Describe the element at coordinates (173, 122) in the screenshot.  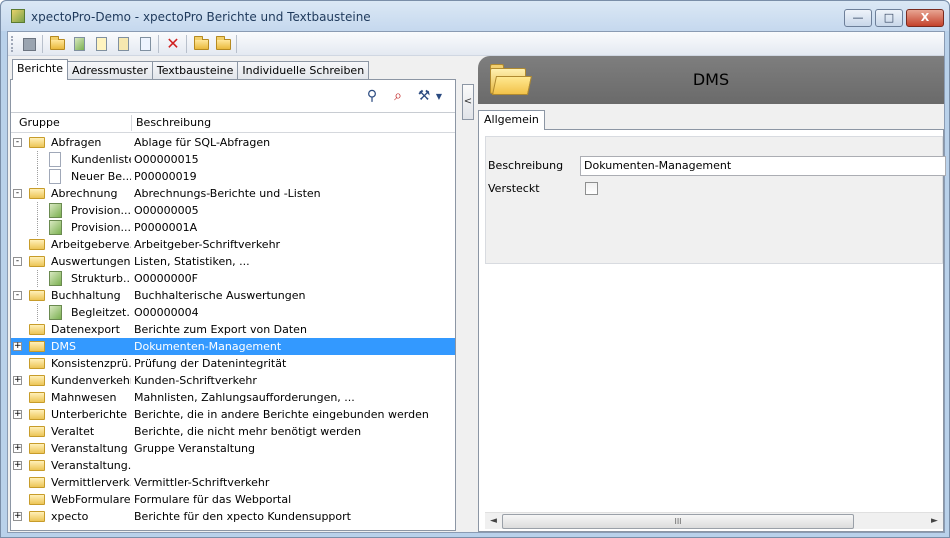
I see `column-header-beschreibung: Beschreibung` at that location.